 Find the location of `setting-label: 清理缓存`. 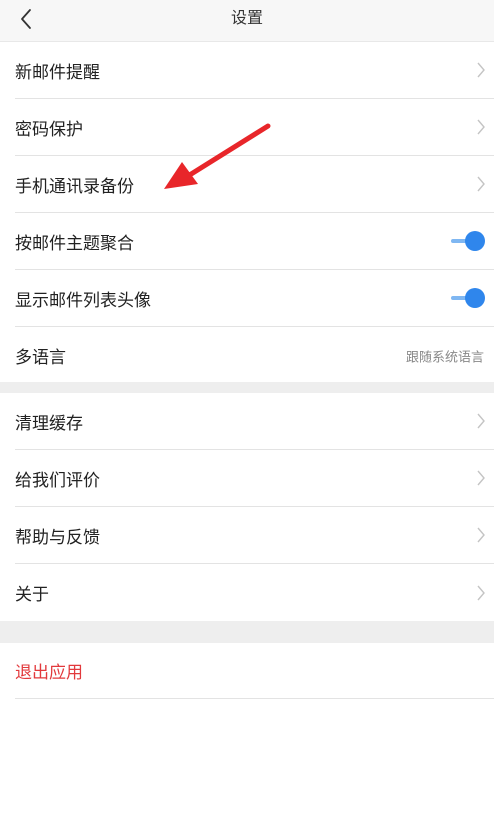

setting-label: 清理缓存 is located at coordinates (49, 423).